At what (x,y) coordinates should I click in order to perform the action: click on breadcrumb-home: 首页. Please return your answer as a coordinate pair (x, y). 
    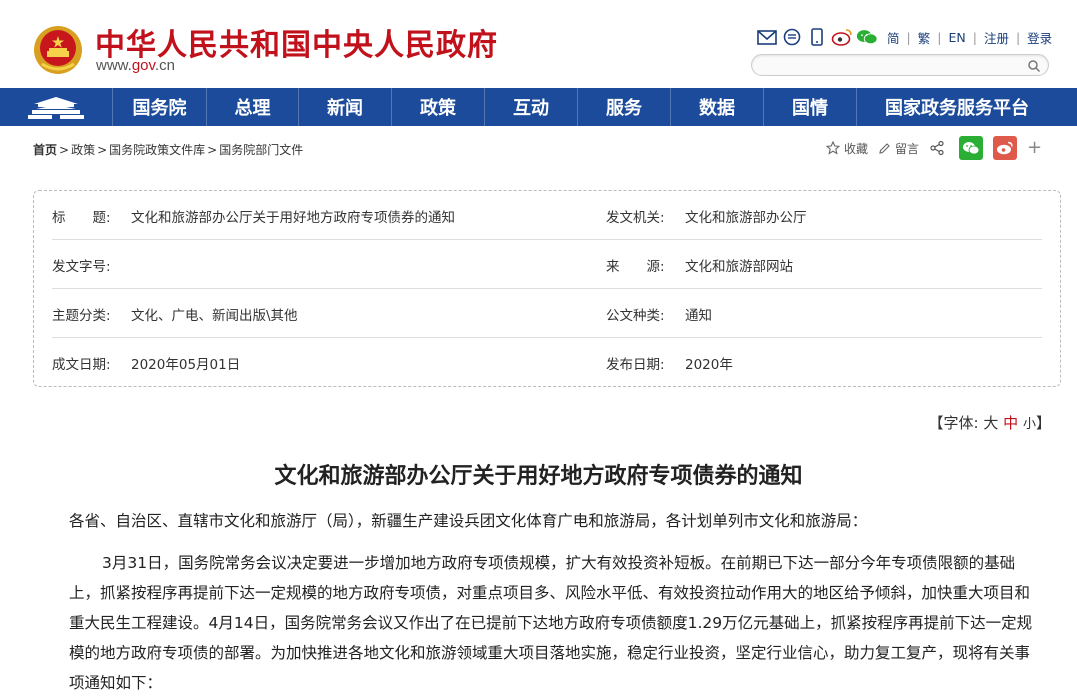
    Looking at the image, I should click on (45, 150).